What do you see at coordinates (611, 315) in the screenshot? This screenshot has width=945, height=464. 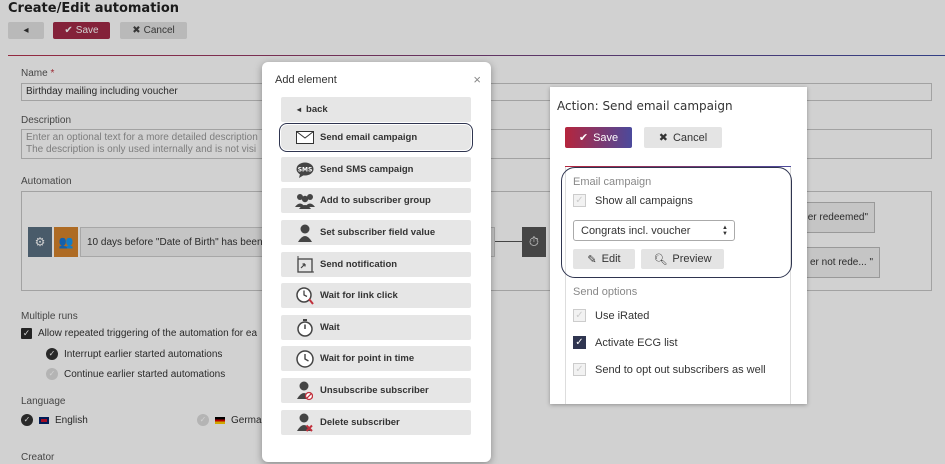 I see `use-irated-checkbox: ✓ Use iRated` at bounding box center [611, 315].